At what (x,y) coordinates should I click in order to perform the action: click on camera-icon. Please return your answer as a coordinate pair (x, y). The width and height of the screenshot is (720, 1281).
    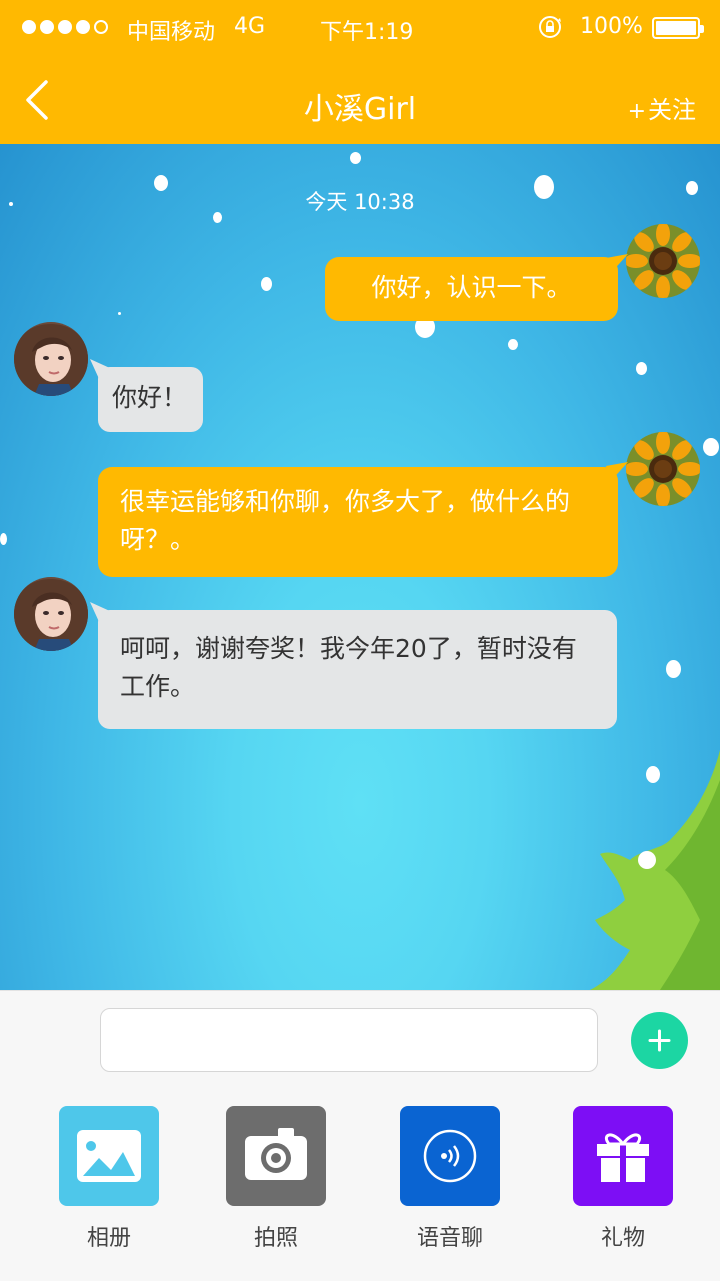
    Looking at the image, I should click on (276, 1154).